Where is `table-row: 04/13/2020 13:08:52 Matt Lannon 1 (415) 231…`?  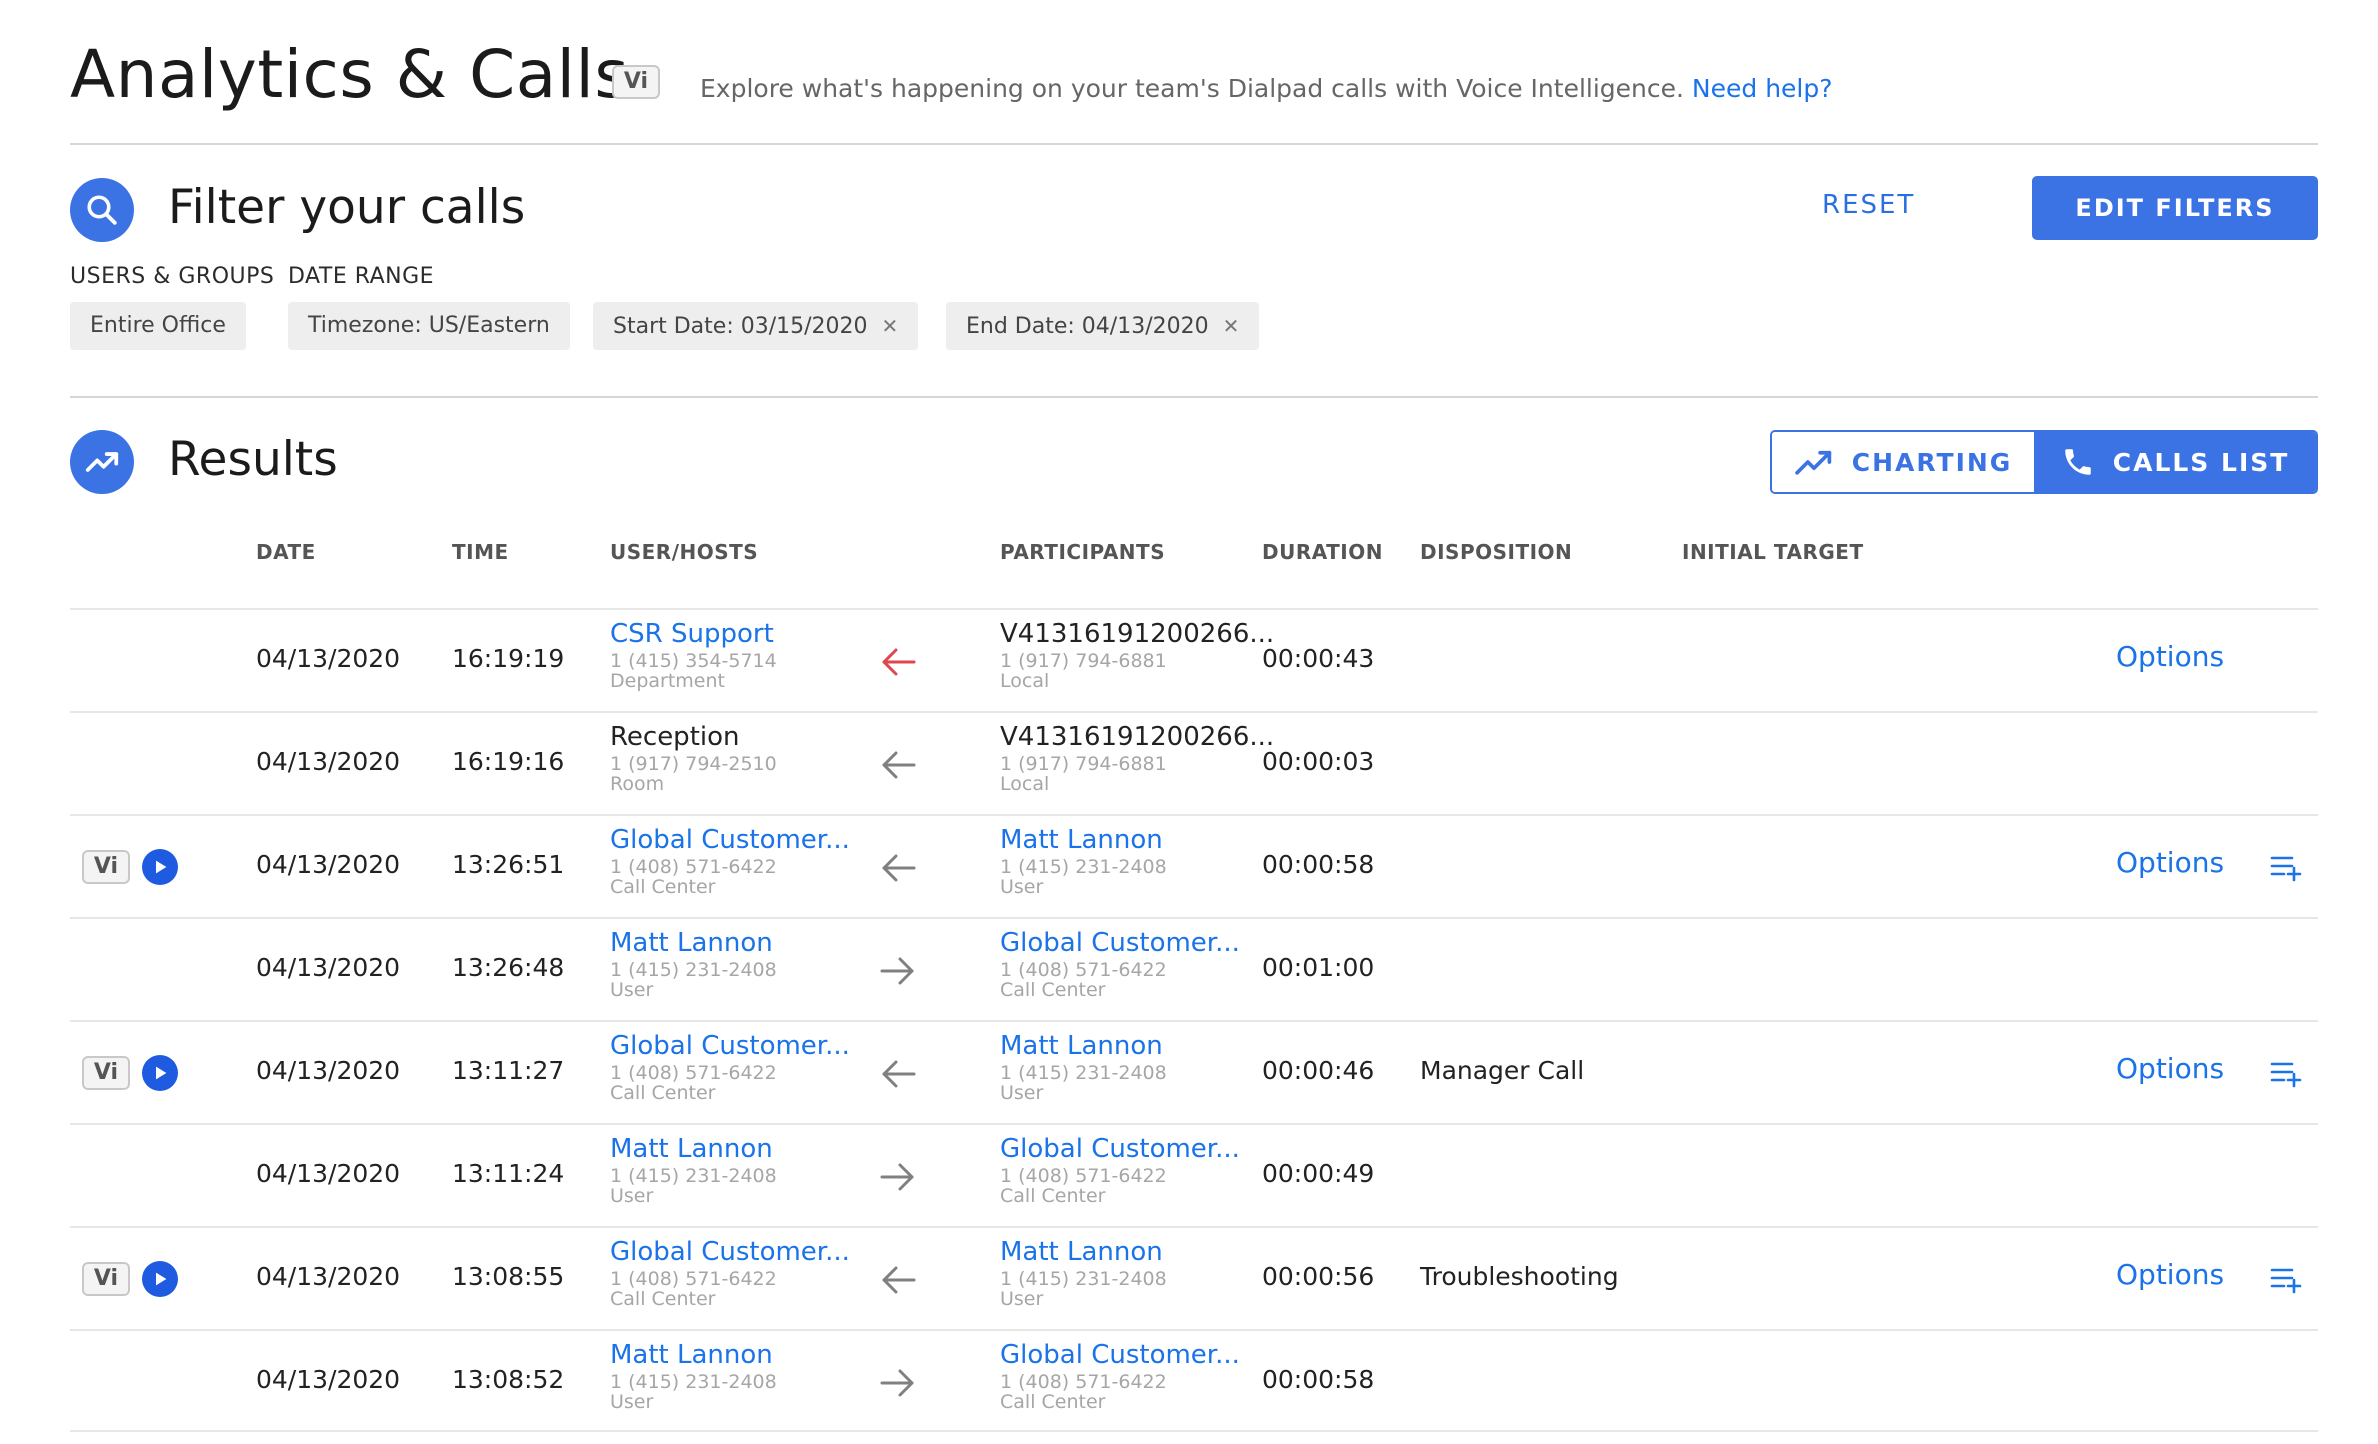 table-row: 04/13/2020 13:08:52 Matt Lannon 1 (415) 231… is located at coordinates (1194, 1380).